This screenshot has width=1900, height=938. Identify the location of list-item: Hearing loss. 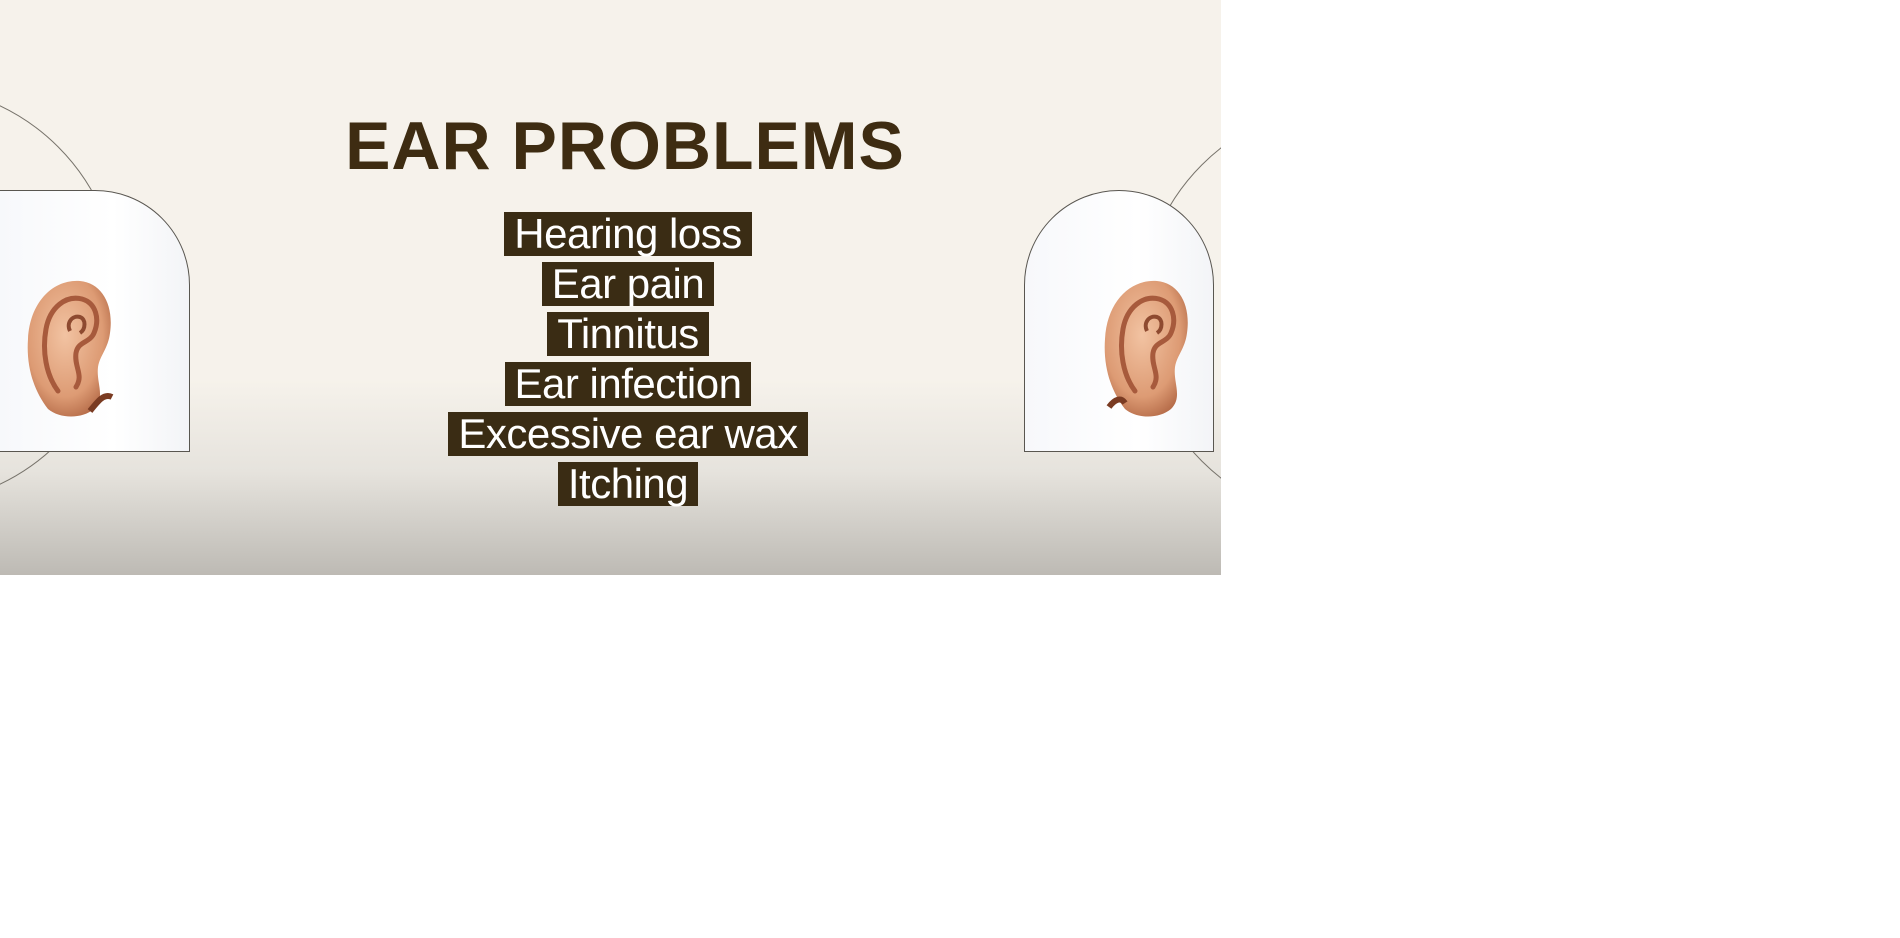
(628, 234).